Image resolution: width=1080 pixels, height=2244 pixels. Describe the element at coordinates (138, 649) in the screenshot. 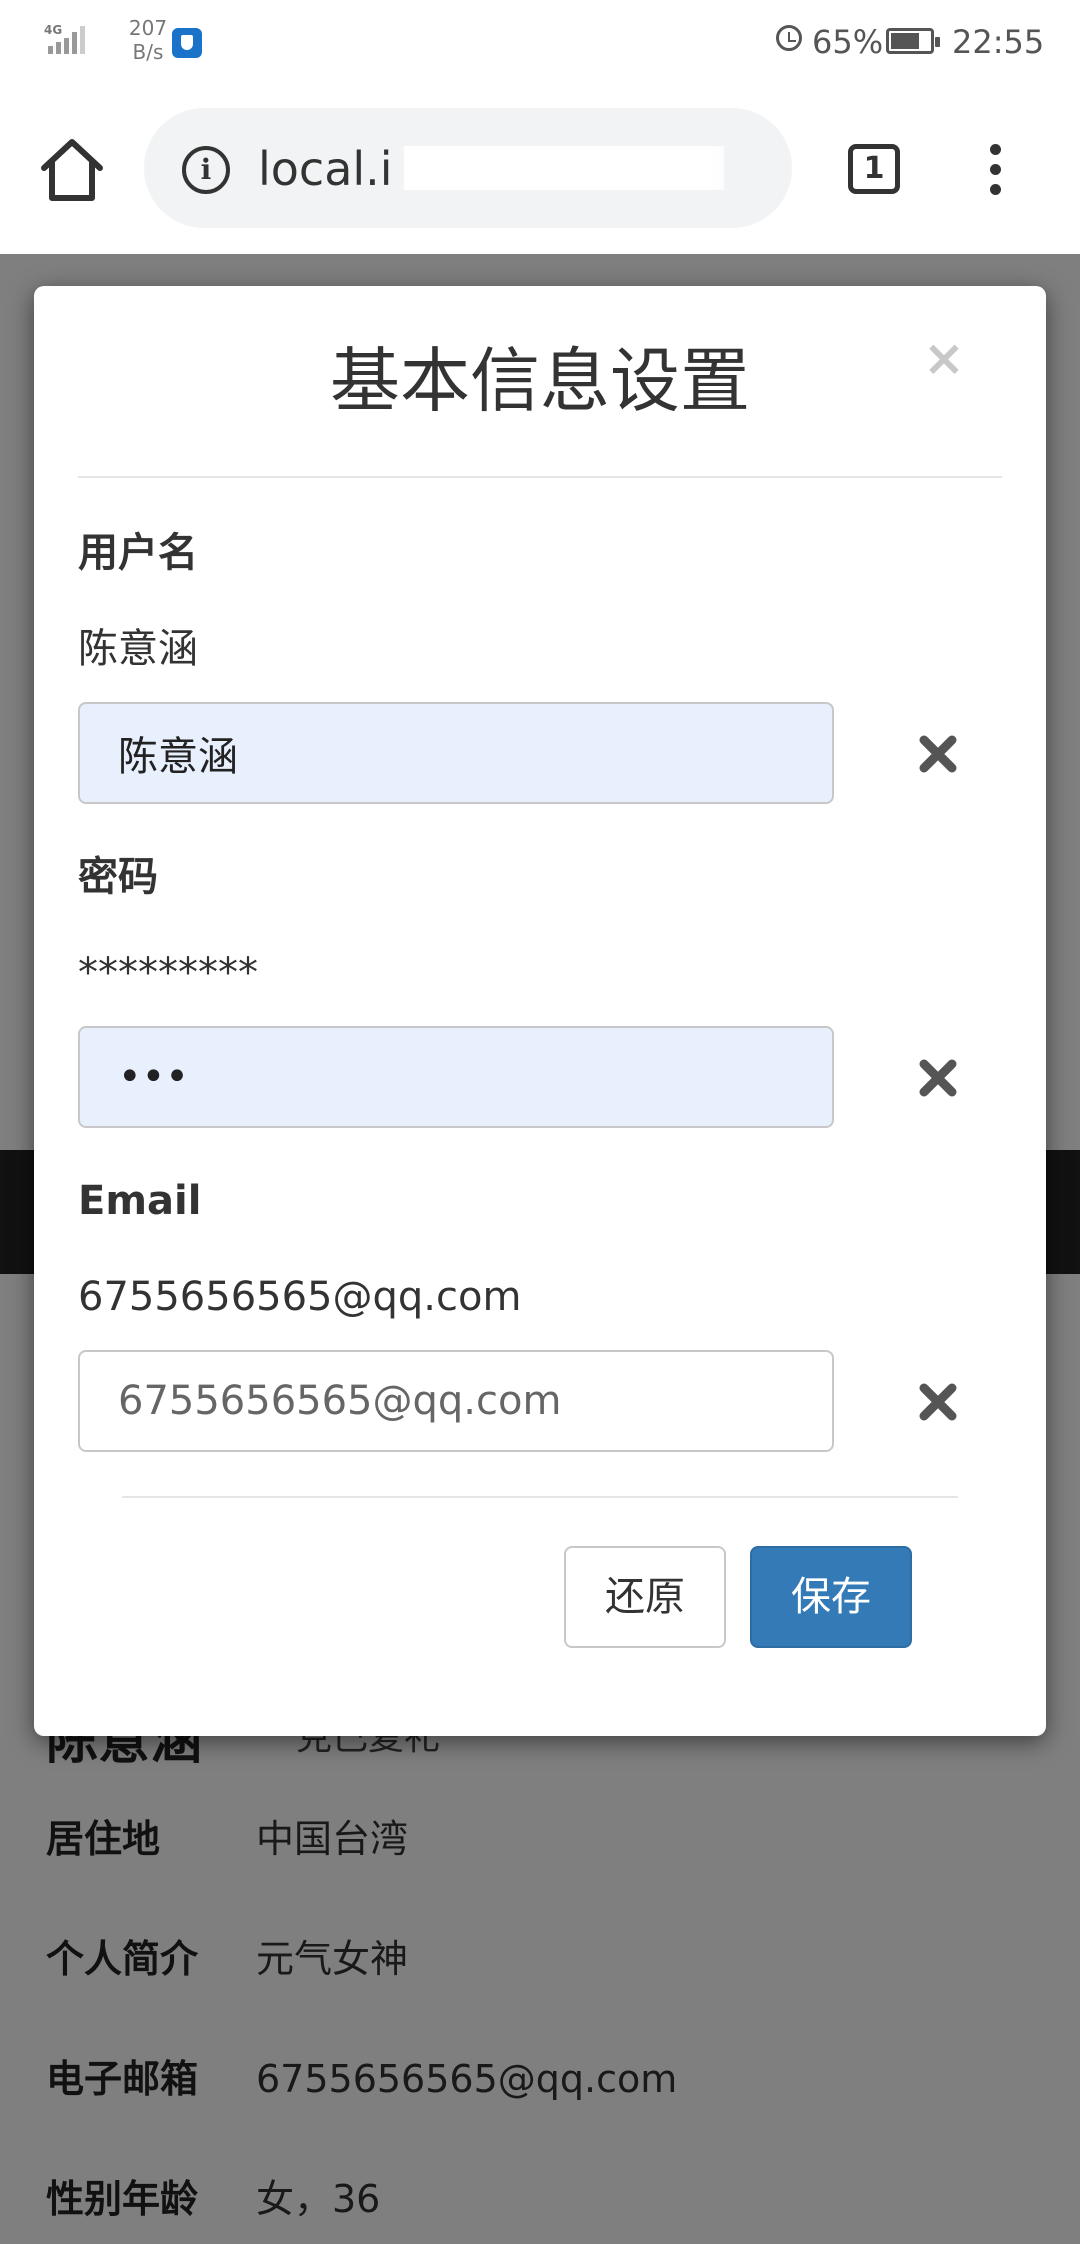

I see `username-current-value: 陈意涵` at that location.